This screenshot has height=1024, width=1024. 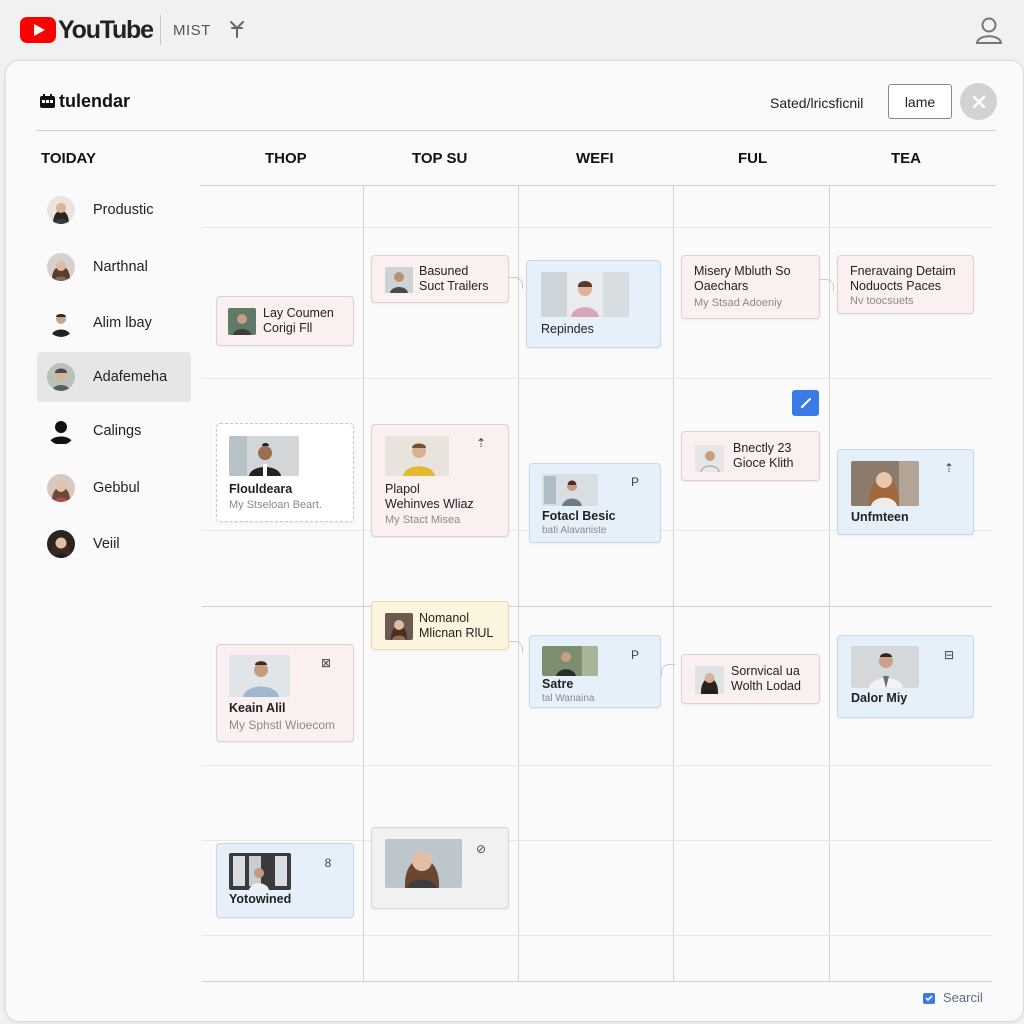 I want to click on event-subtitle: Corigi Fll, so click(x=288, y=328).